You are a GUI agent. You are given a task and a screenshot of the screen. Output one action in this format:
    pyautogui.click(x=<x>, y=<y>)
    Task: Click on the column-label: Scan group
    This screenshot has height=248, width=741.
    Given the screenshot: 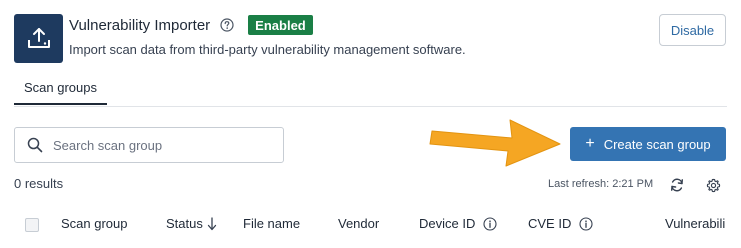 What is the action you would take?
    pyautogui.click(x=94, y=223)
    